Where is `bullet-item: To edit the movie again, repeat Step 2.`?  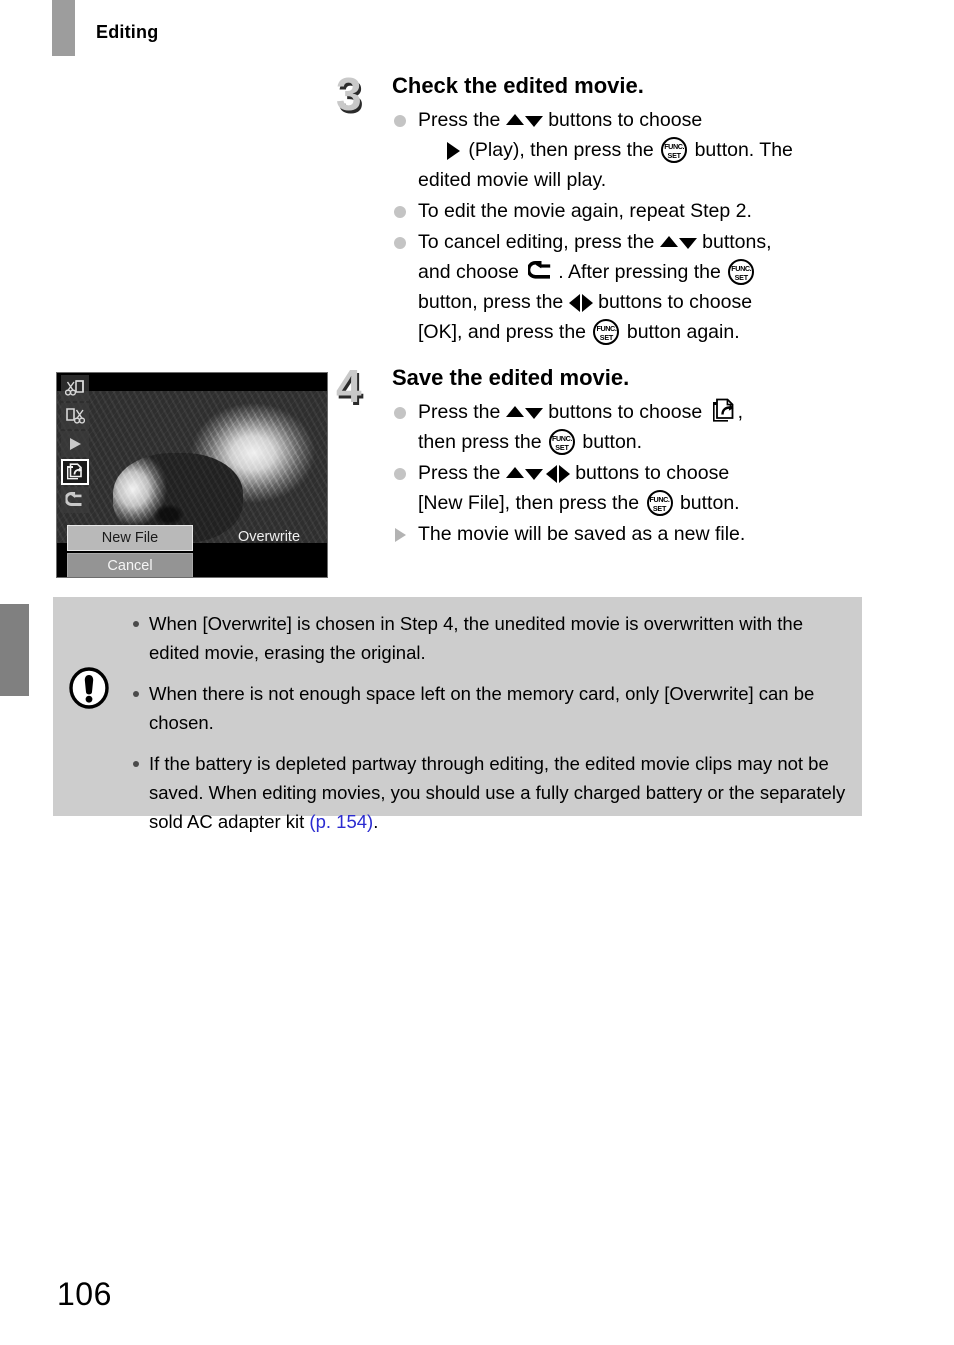 bullet-item: To edit the movie again, repeat Step 2. is located at coordinates (634, 211).